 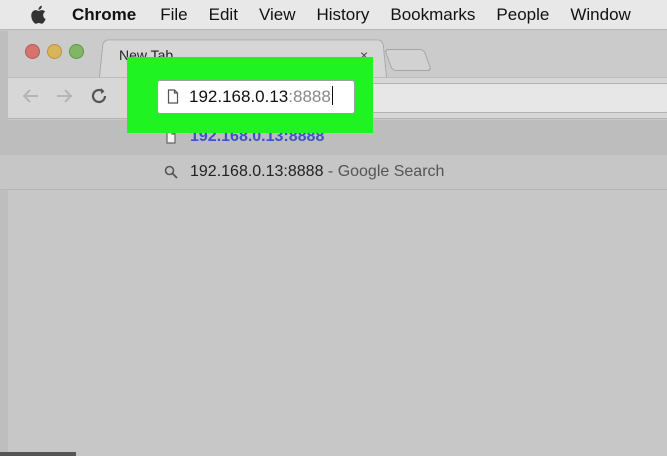 What do you see at coordinates (32, 51) in the screenshot?
I see `close-window-button` at bounding box center [32, 51].